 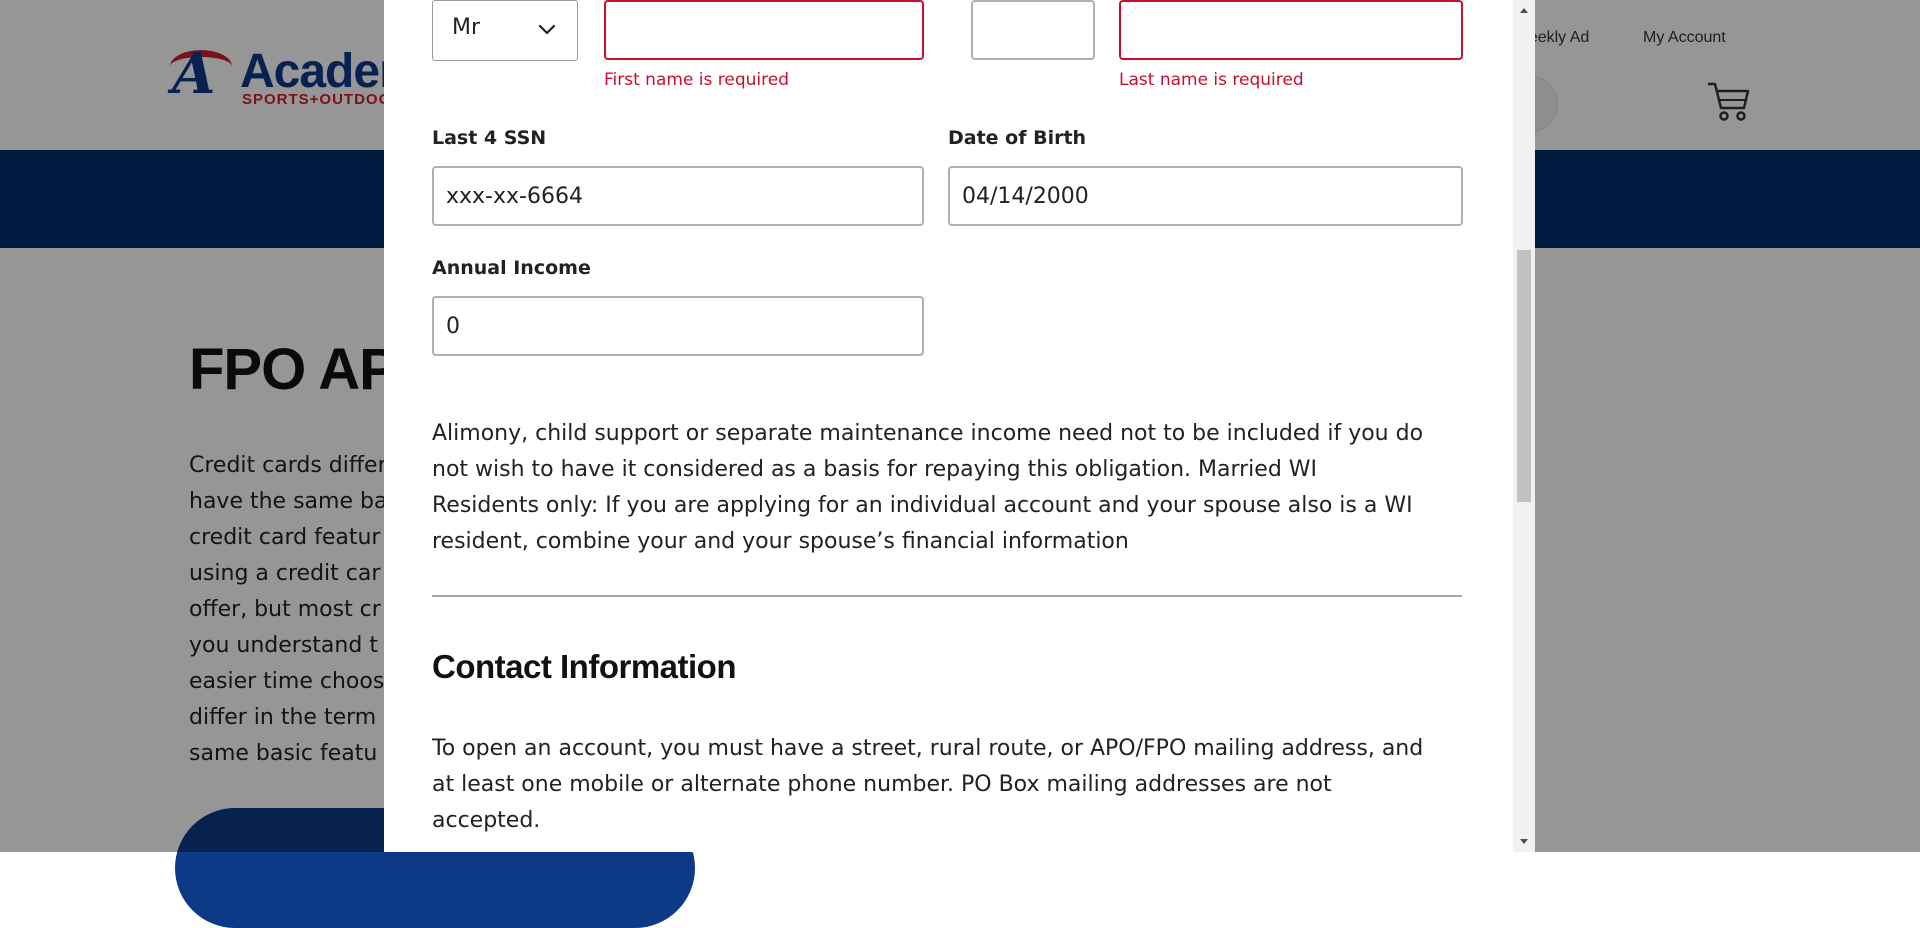 What do you see at coordinates (764, 30) in the screenshot?
I see `first-name-input` at bounding box center [764, 30].